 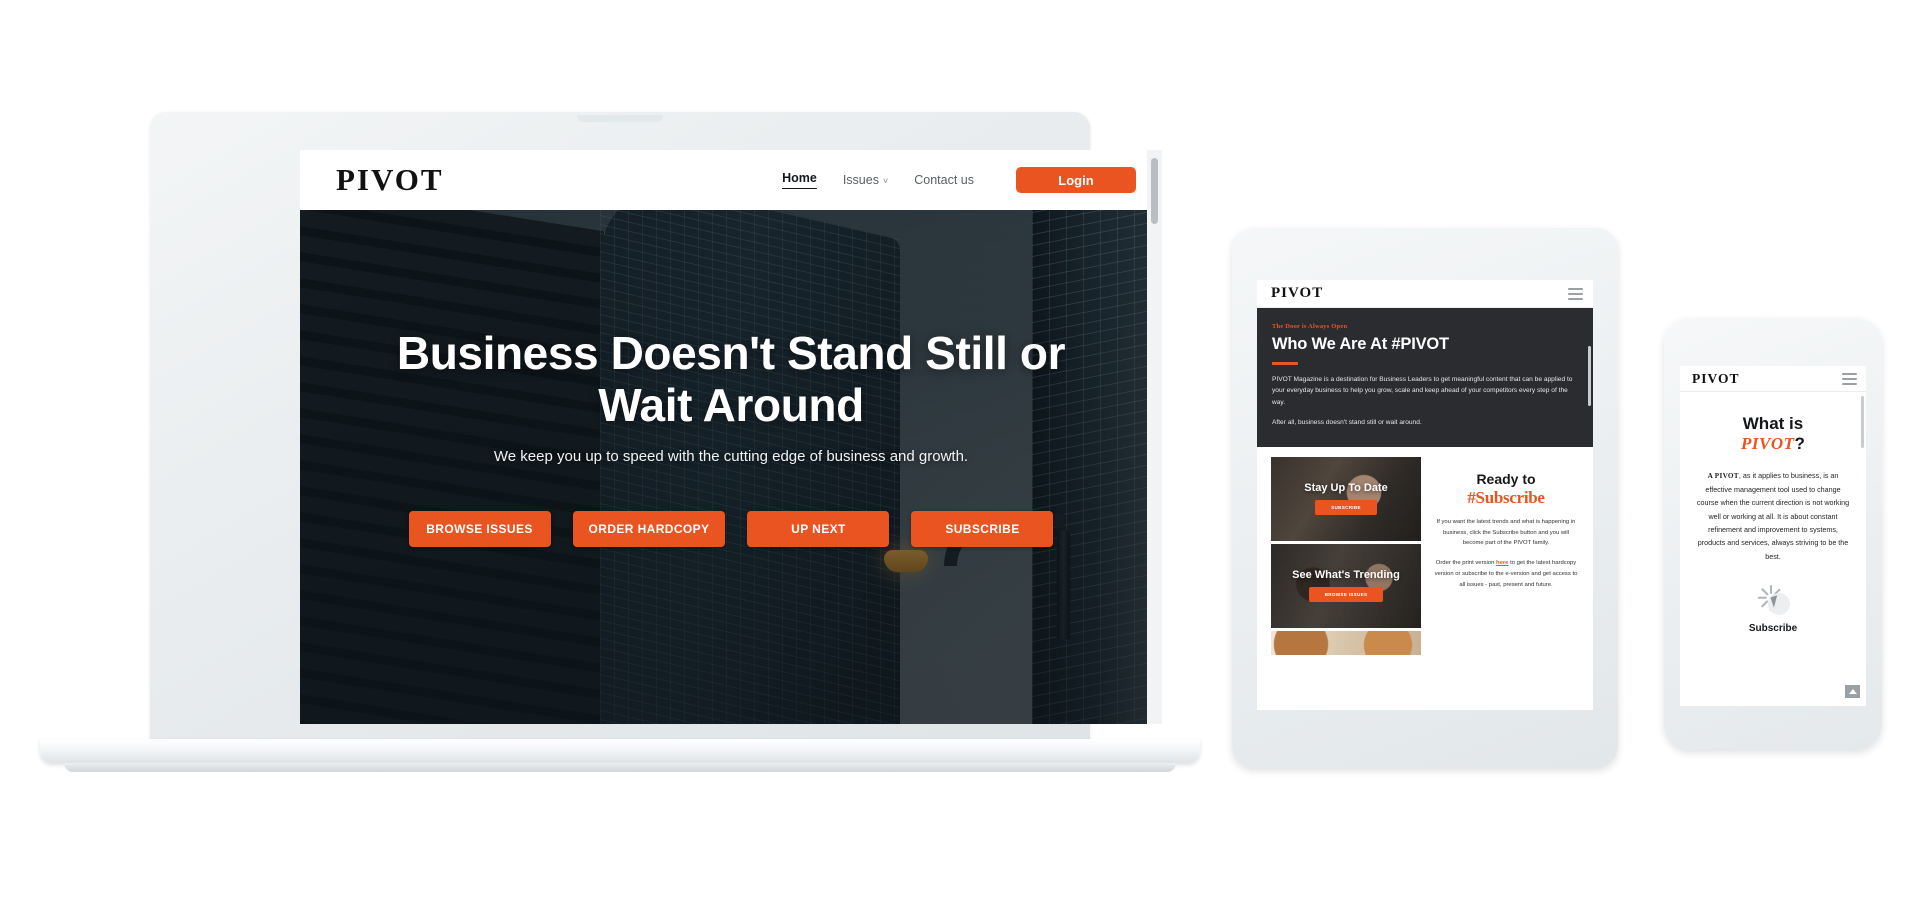 What do you see at coordinates (1773, 599) in the screenshot?
I see `click-cursor-icon` at bounding box center [1773, 599].